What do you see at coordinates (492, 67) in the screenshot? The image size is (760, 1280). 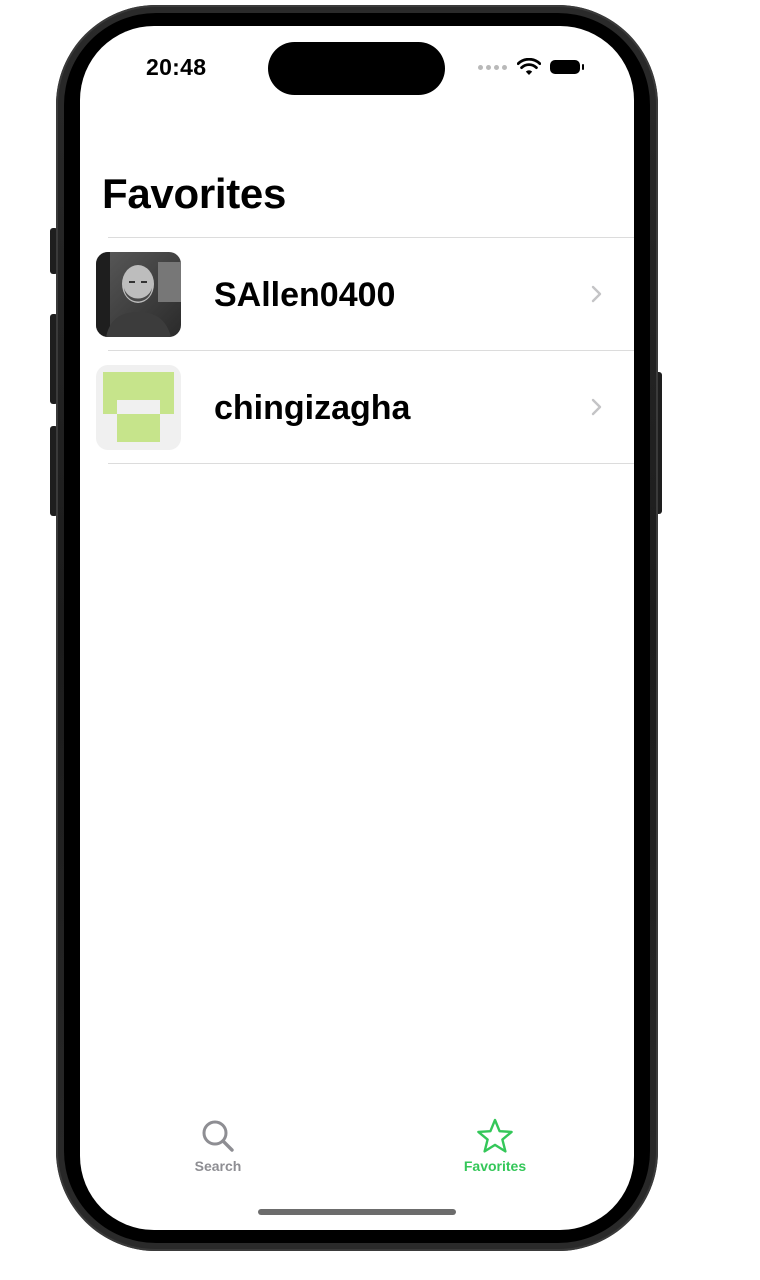 I see `cellular-signal-icon` at bounding box center [492, 67].